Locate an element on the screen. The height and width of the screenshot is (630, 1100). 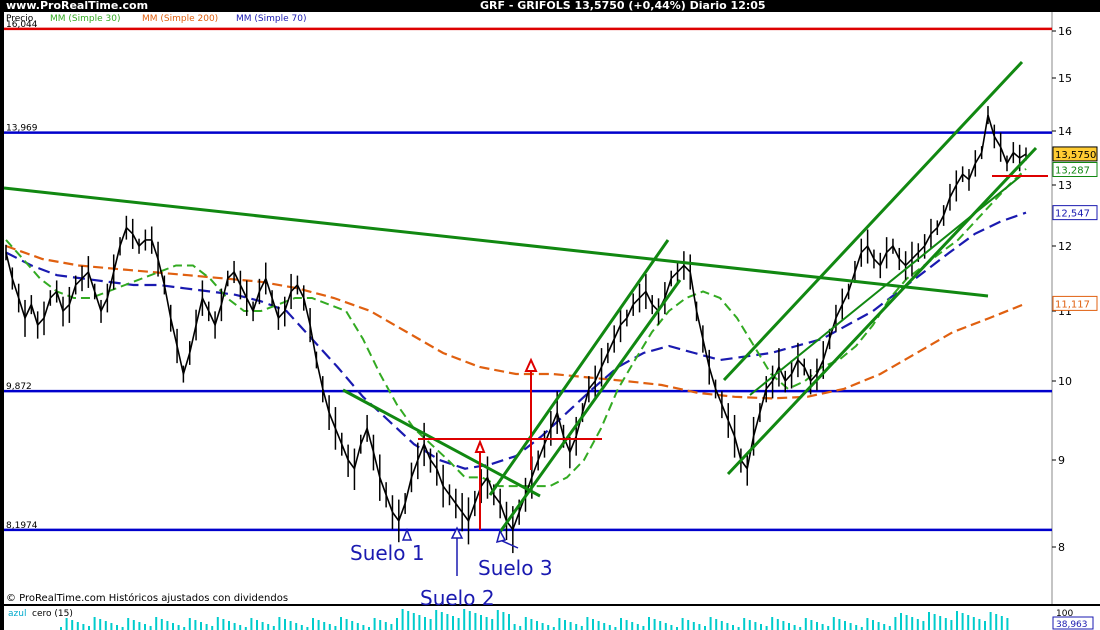
right-tag-label: 13,5750 is located at coordinates (1075, 155).